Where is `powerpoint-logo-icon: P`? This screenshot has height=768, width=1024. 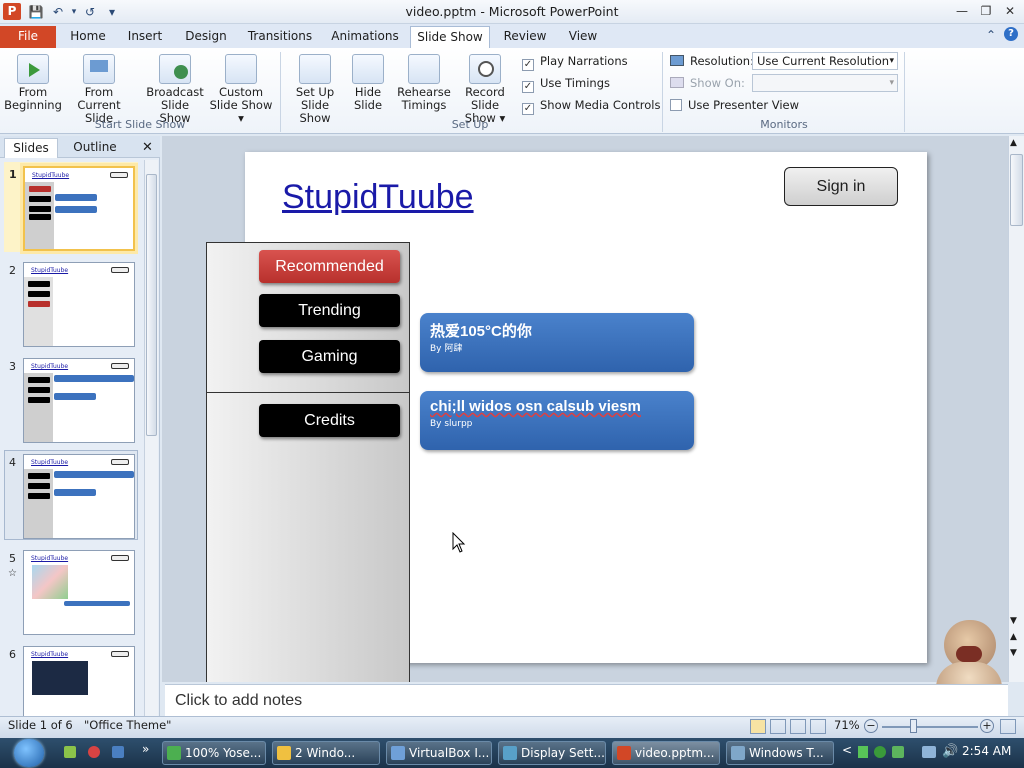
powerpoint-logo-icon: P is located at coordinates (12, 11).